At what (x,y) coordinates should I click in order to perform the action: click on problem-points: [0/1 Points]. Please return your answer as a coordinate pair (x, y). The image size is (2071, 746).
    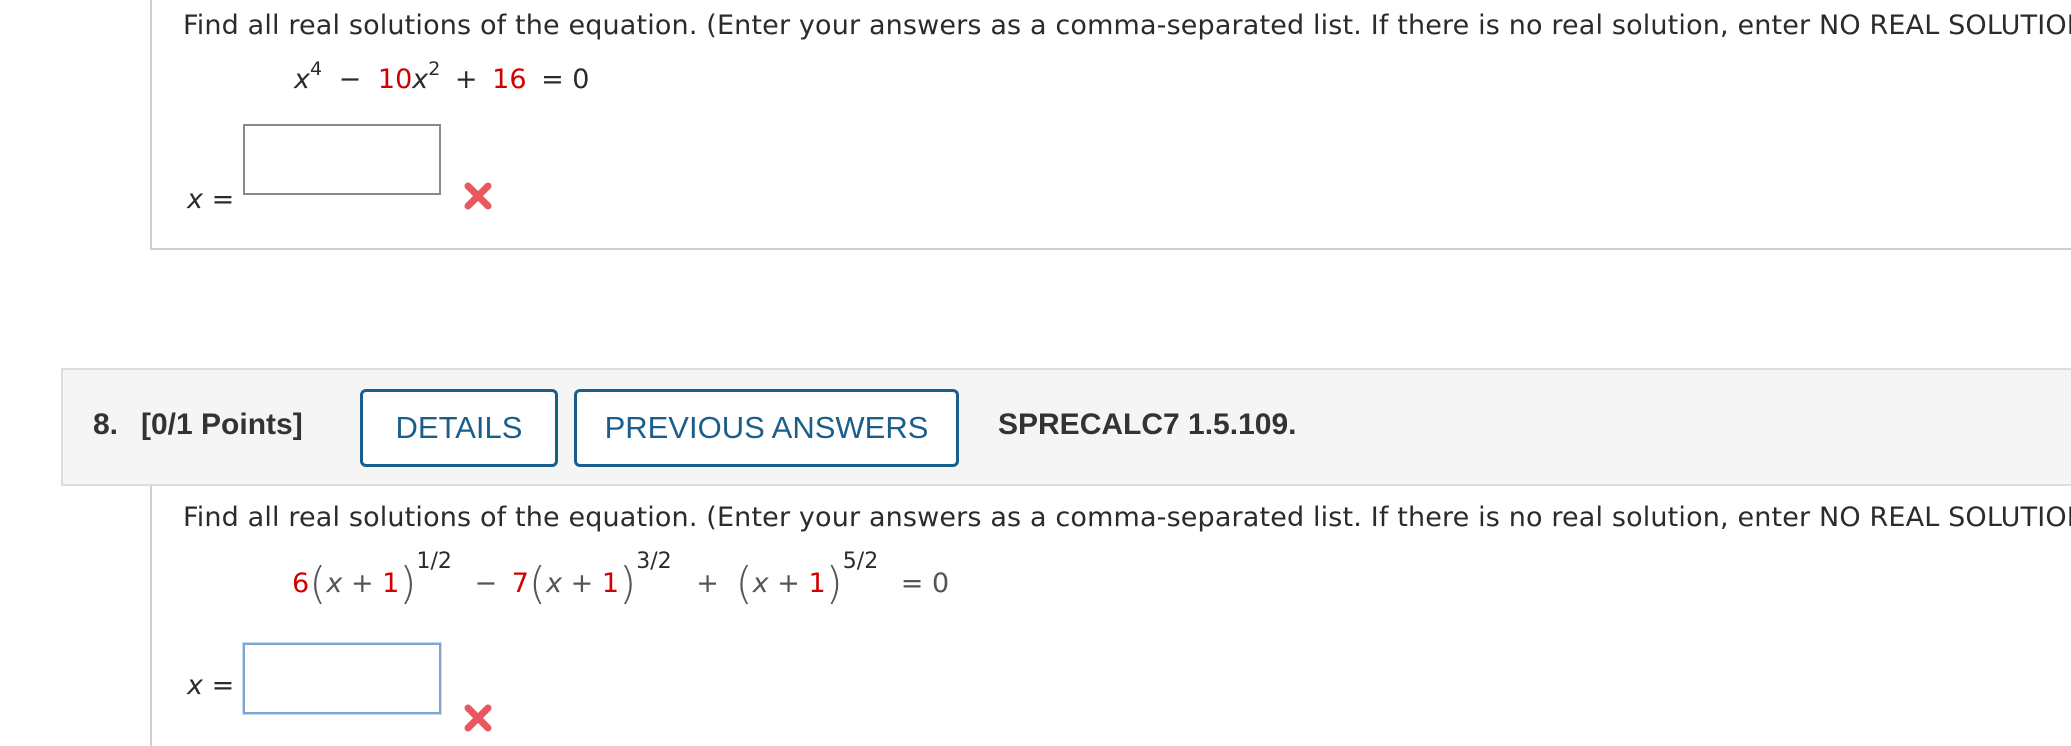
    Looking at the image, I should click on (222, 424).